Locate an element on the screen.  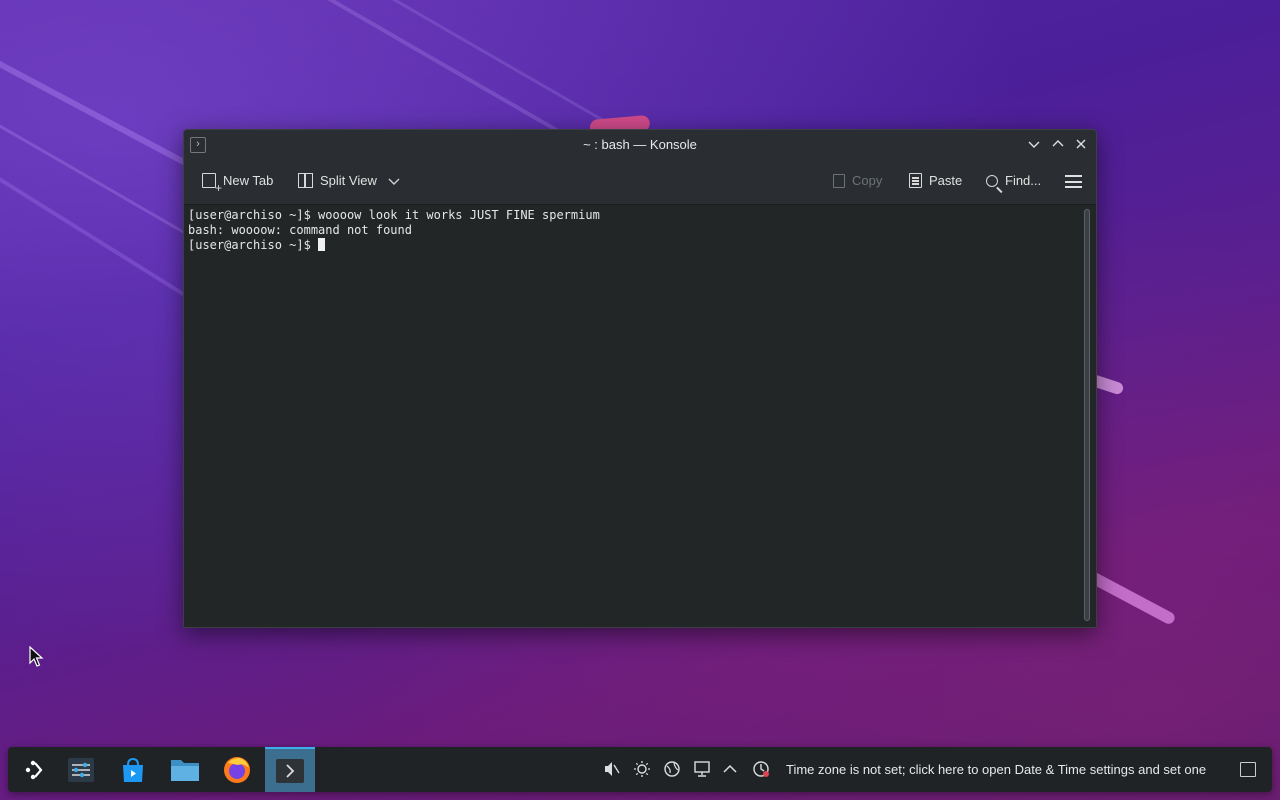
paste-icon is located at coordinates (915, 180).